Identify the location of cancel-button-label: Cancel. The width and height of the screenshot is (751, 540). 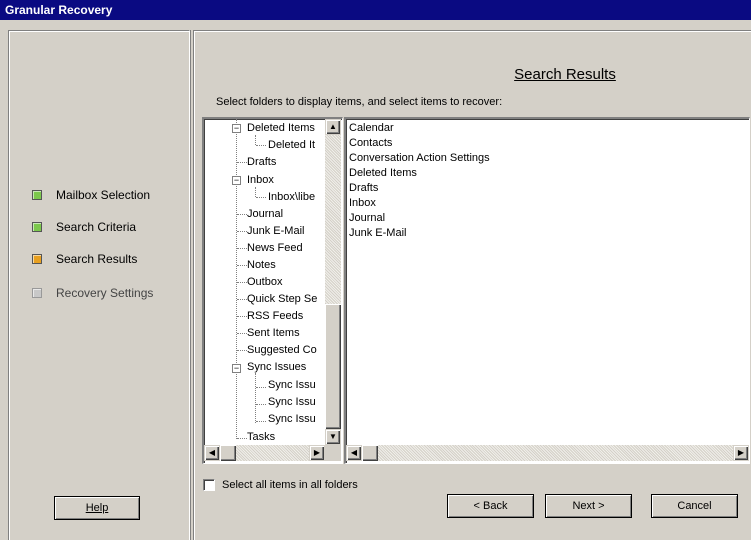
(694, 506).